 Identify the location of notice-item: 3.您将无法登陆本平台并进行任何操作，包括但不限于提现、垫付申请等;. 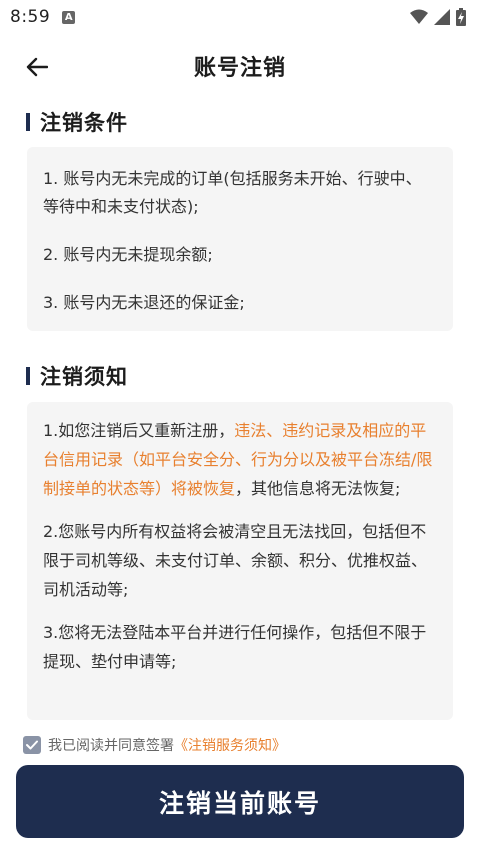
(235, 647).